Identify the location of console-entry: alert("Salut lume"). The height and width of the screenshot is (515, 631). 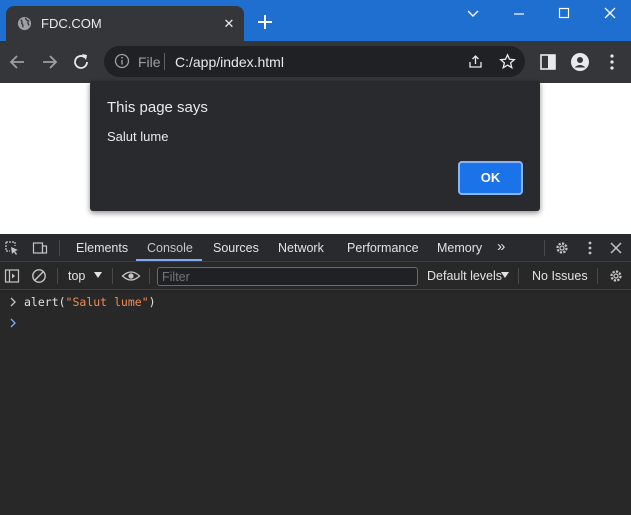
(315, 302).